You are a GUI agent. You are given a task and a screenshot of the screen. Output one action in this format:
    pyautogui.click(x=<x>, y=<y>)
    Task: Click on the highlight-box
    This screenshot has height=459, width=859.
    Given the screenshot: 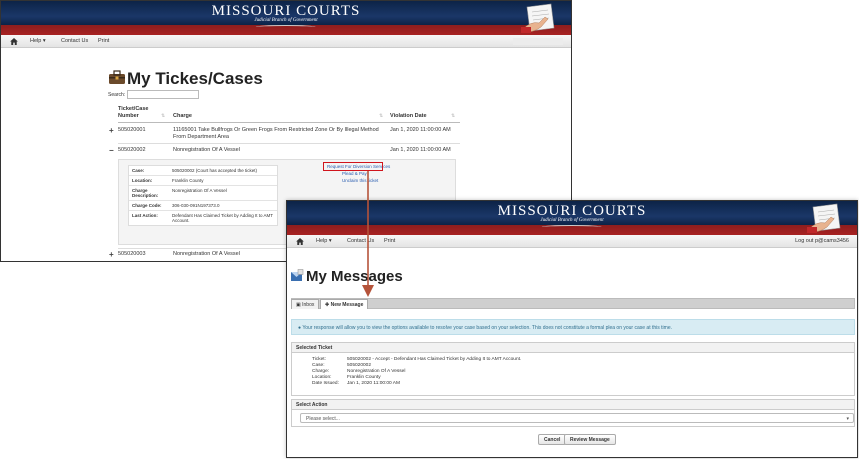 What is the action you would take?
    pyautogui.click(x=353, y=166)
    